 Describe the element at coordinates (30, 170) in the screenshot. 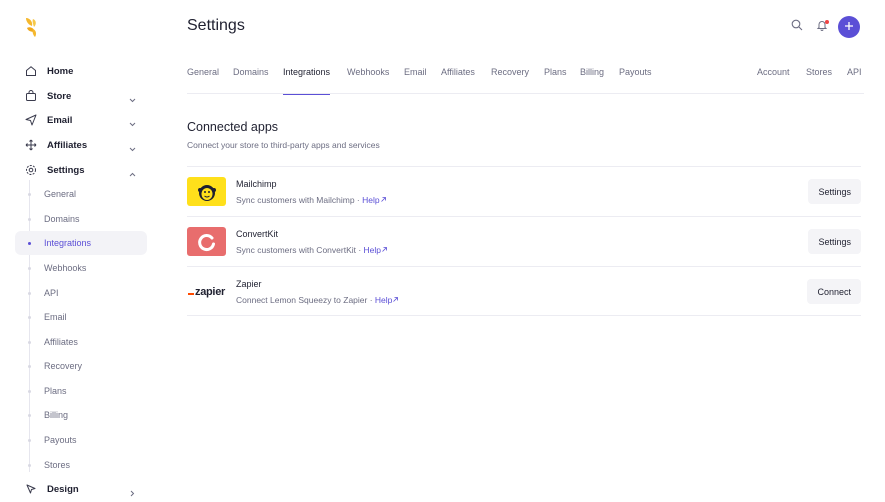

I see `gear-icon` at that location.